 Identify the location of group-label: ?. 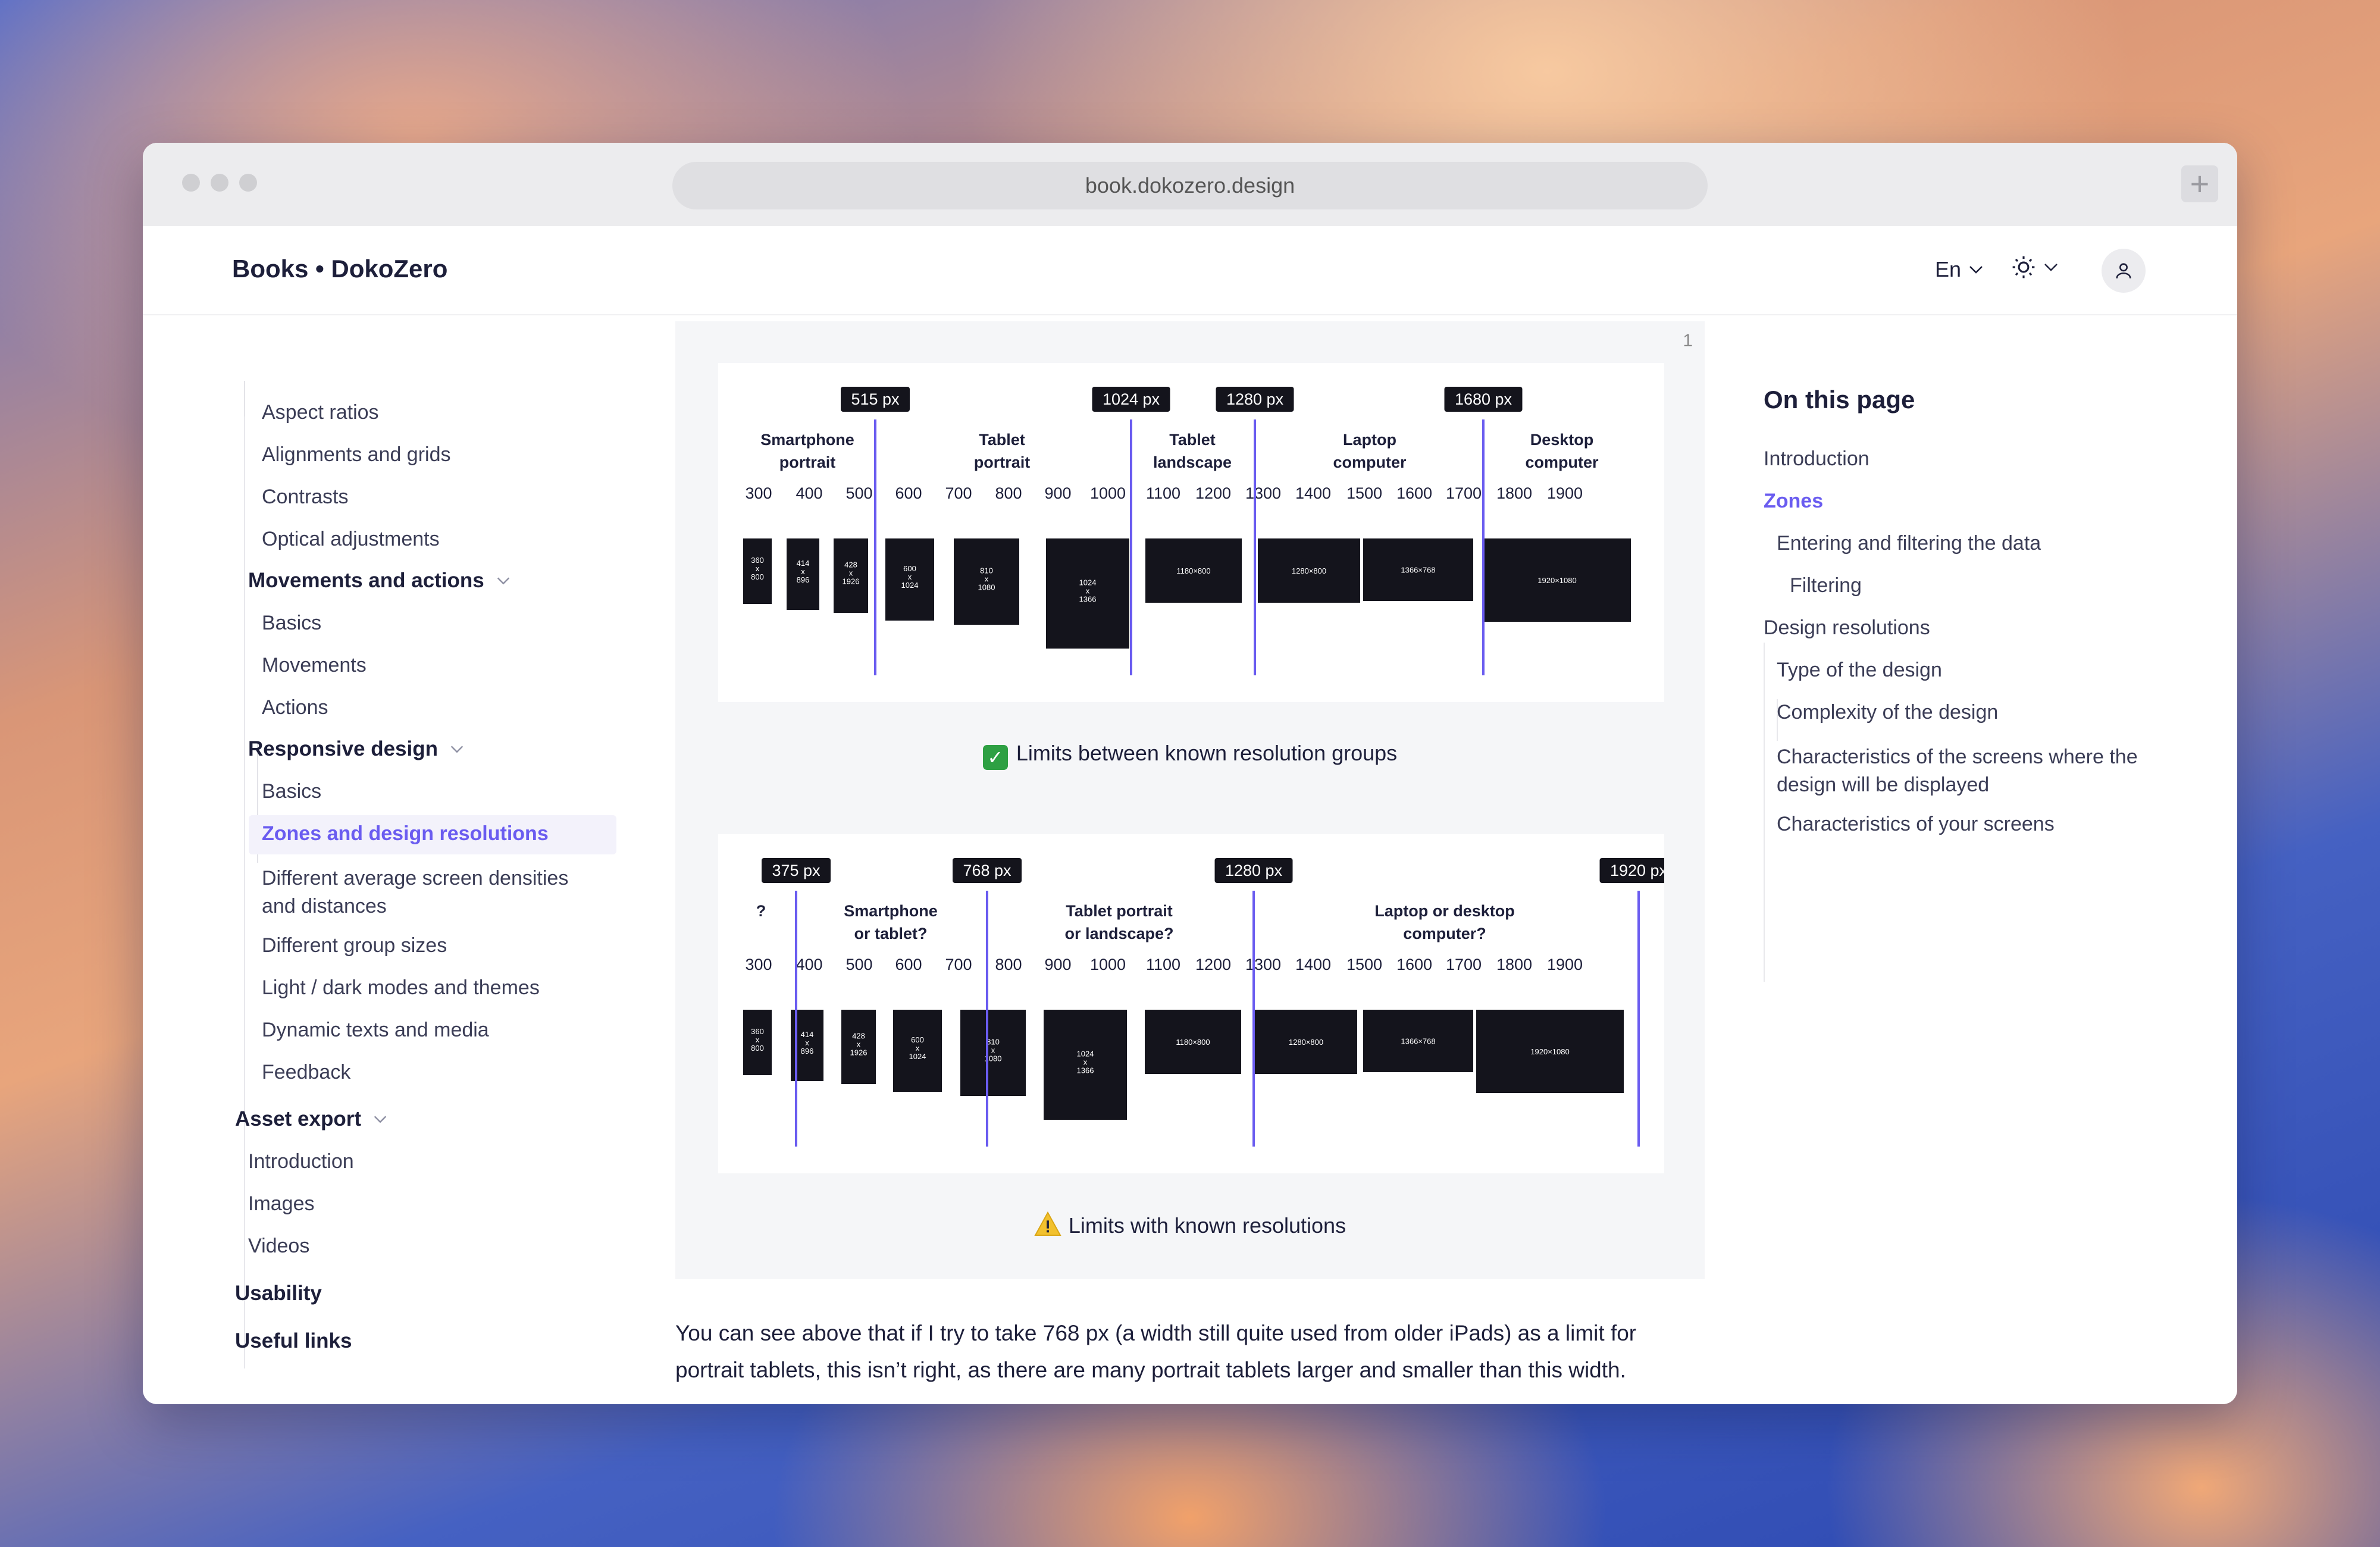
(761, 911).